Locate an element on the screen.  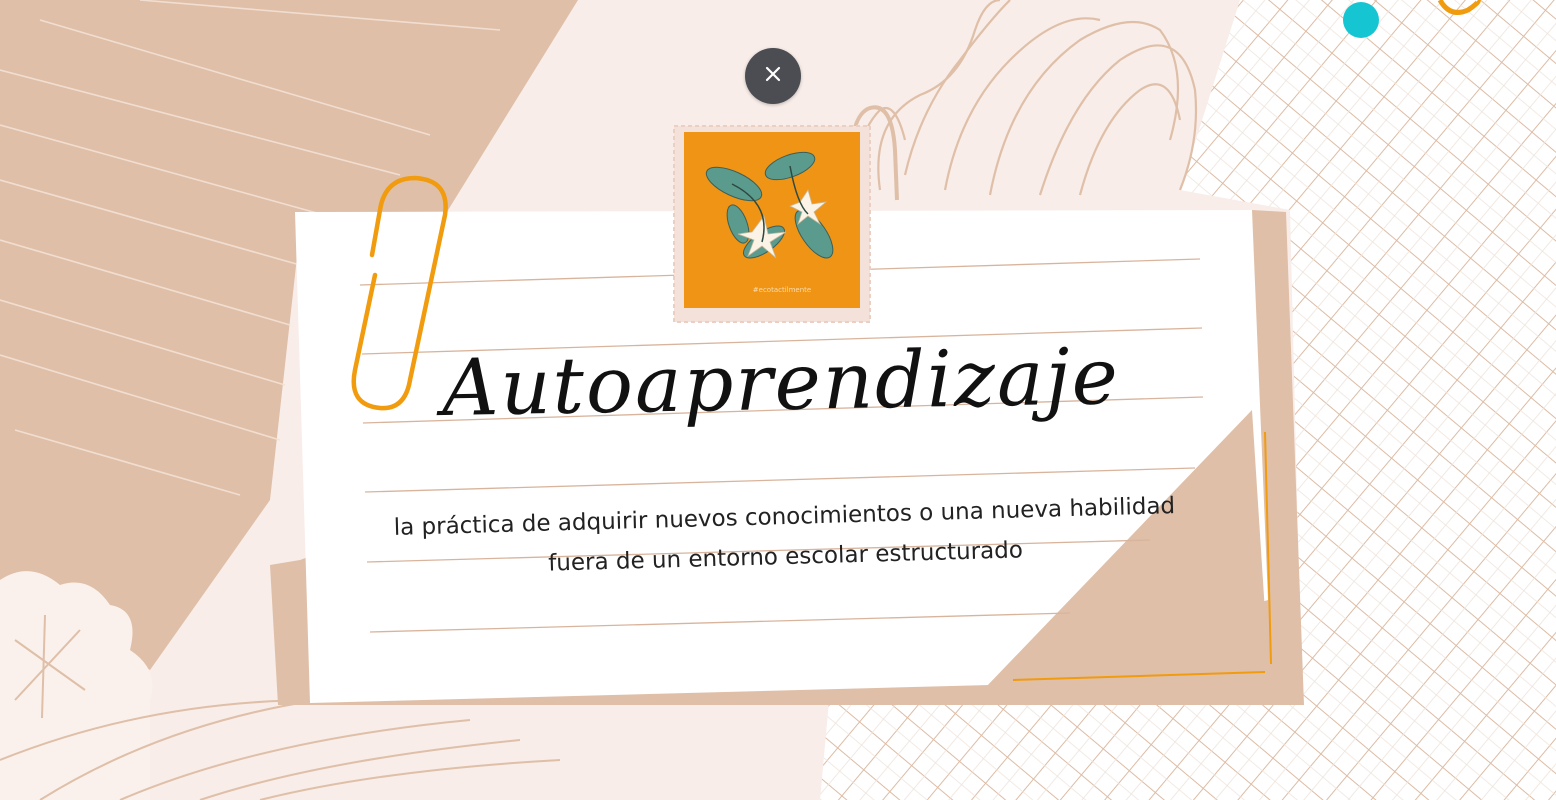
close-button is located at coordinates (773, 76).